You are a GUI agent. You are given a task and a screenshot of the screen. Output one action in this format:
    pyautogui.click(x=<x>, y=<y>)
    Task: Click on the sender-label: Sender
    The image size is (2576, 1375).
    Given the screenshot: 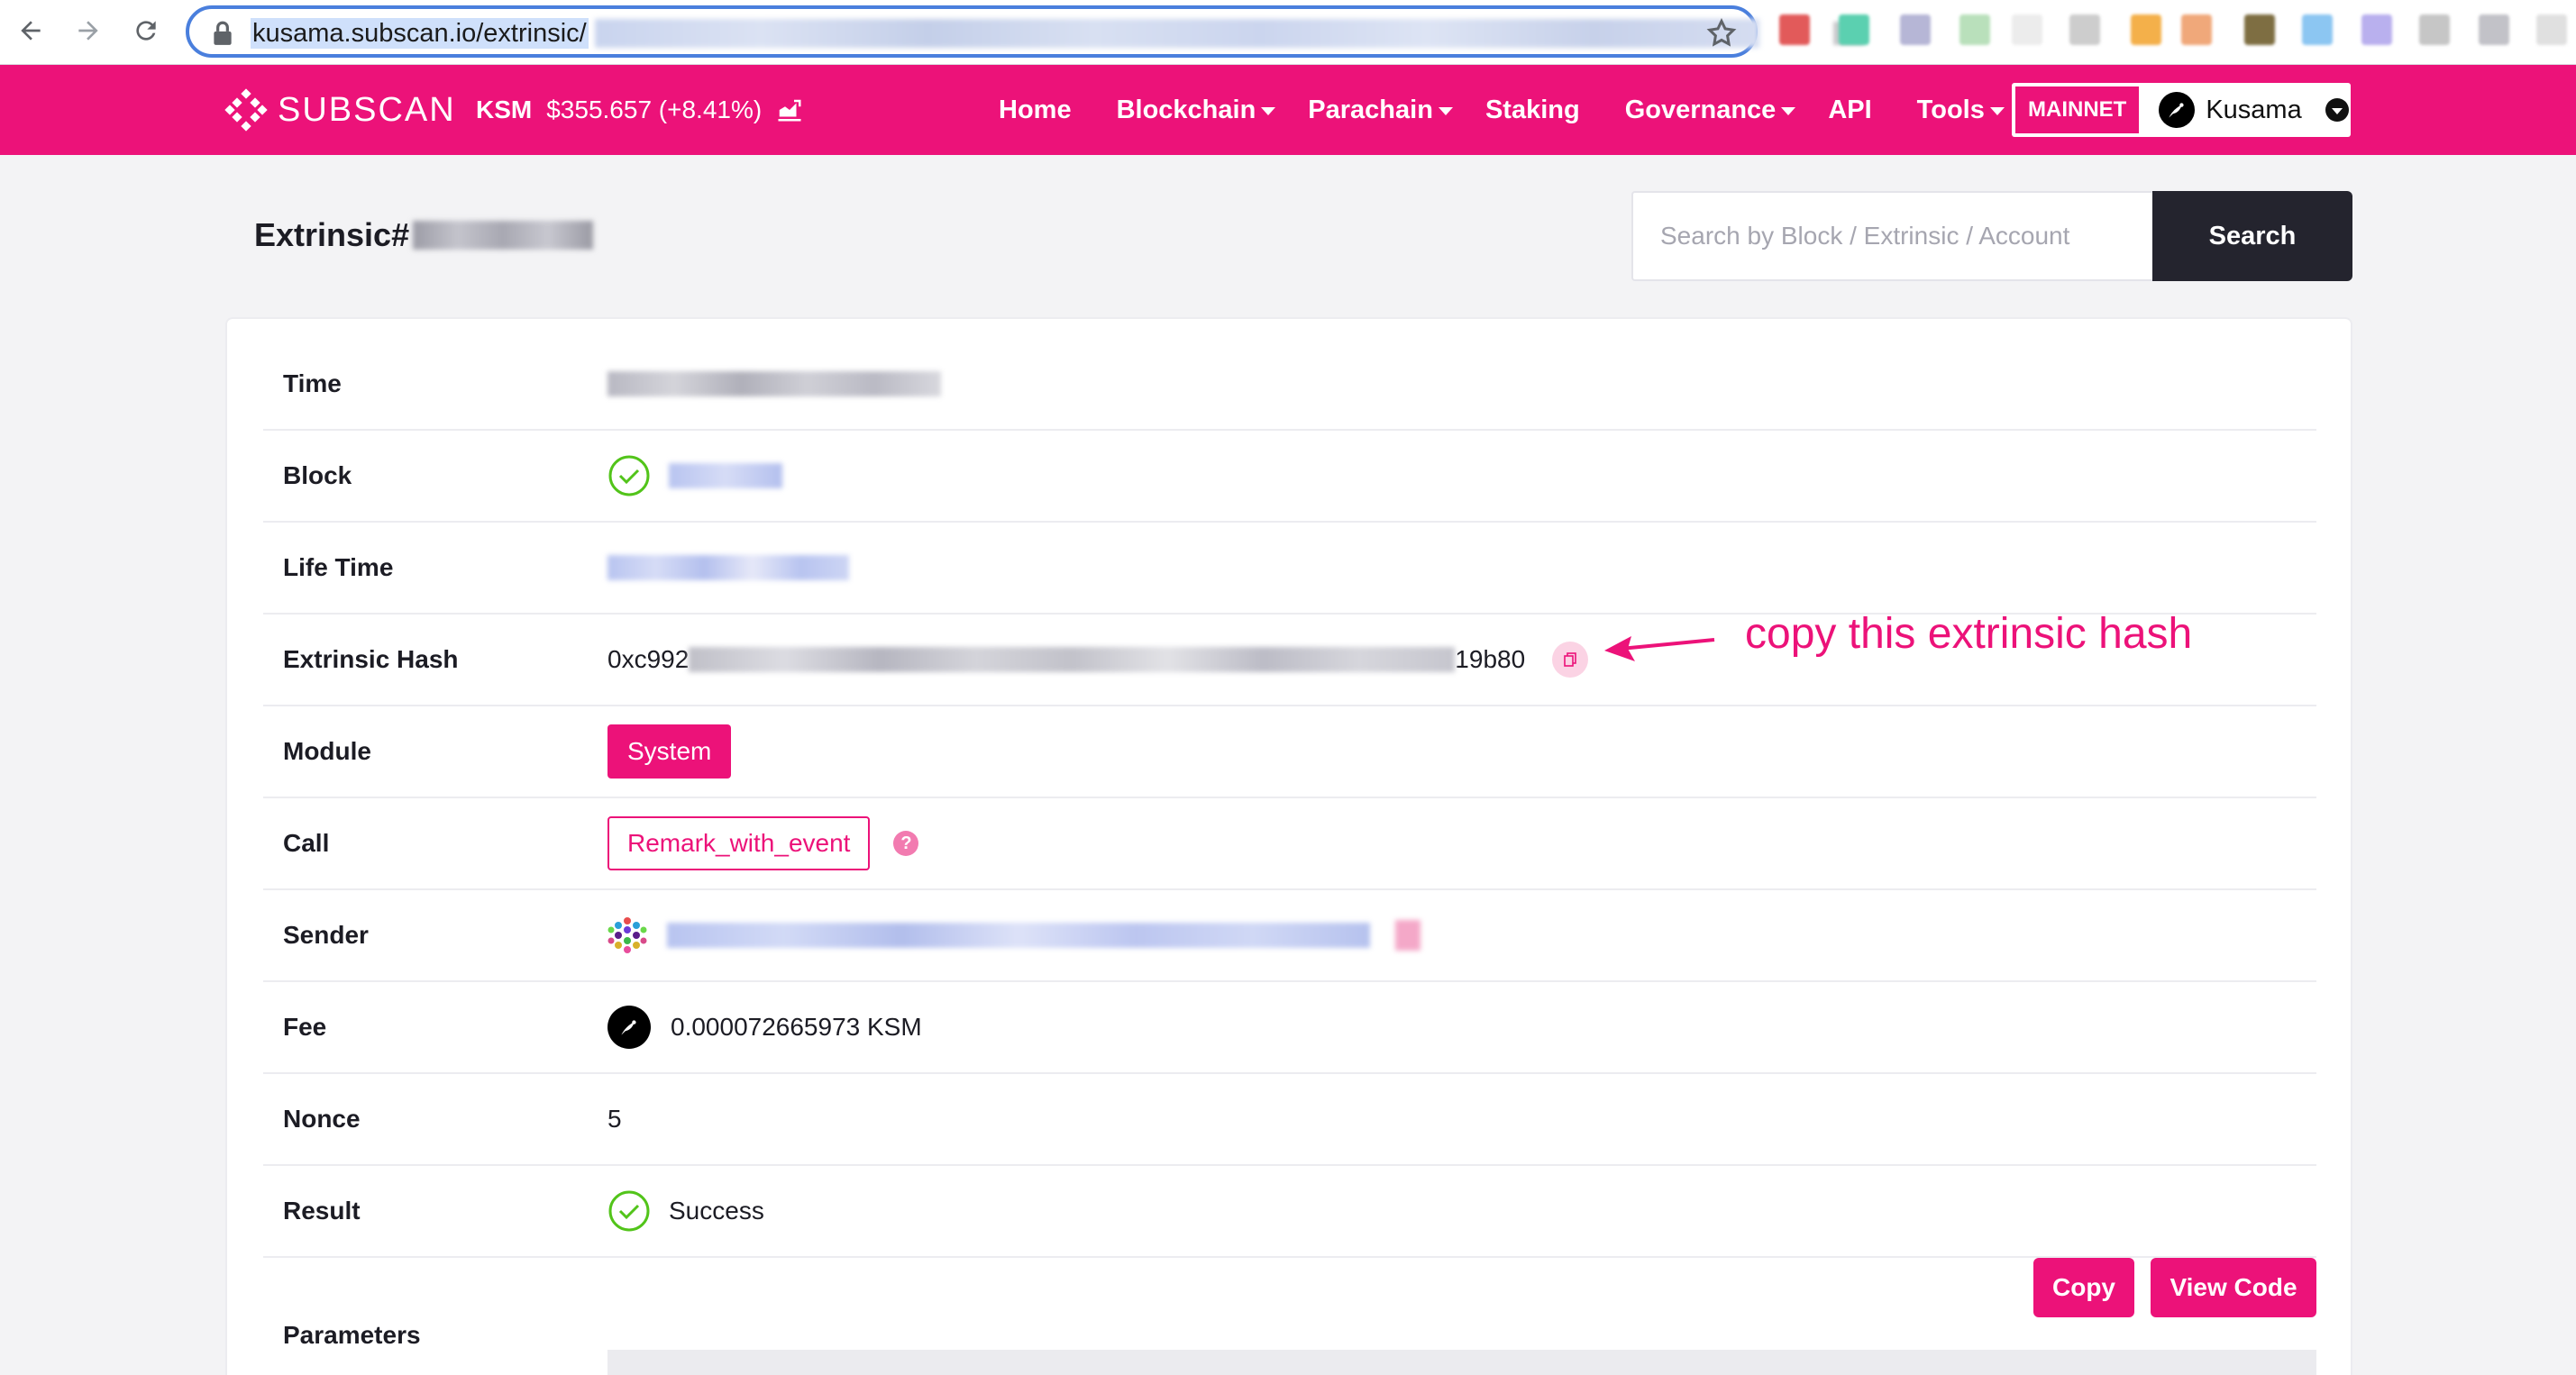 What is the action you would take?
    pyautogui.click(x=326, y=935)
    